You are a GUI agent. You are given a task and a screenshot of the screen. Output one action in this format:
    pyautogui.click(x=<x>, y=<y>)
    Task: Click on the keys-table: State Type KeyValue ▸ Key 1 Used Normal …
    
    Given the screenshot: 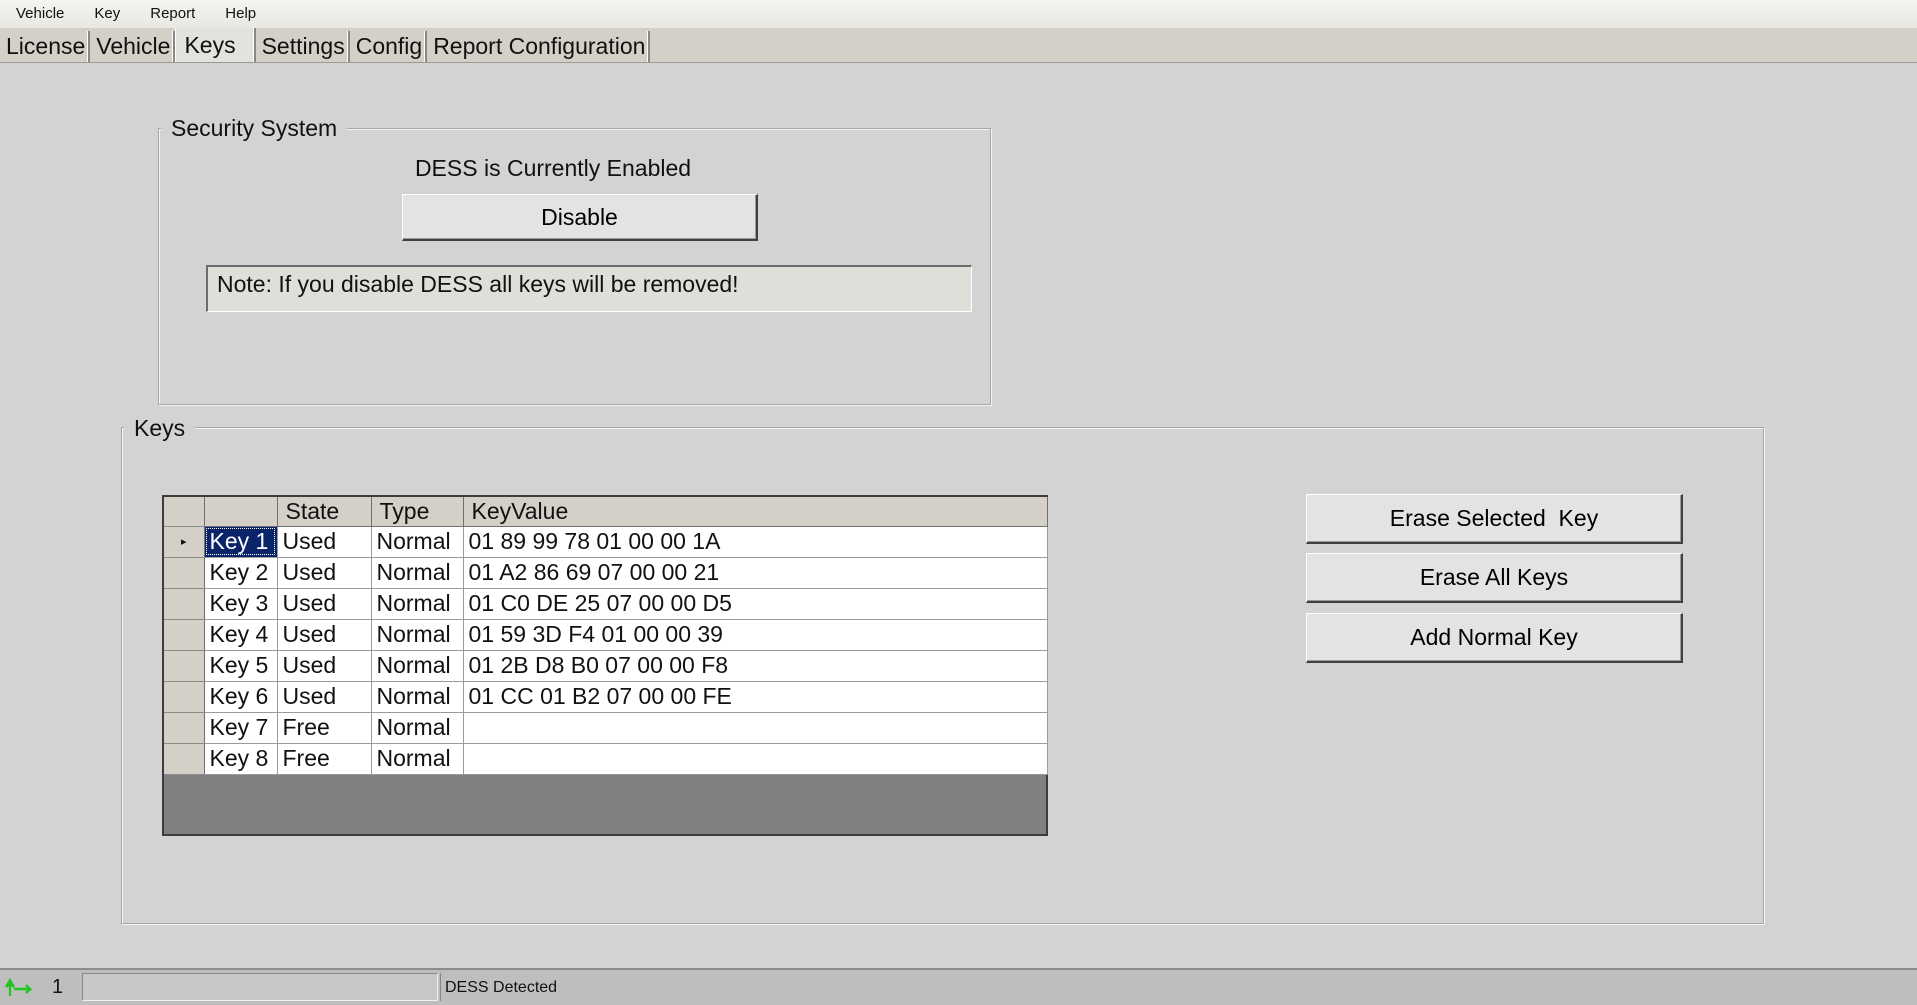 What is the action you would take?
    pyautogui.click(x=606, y=636)
    